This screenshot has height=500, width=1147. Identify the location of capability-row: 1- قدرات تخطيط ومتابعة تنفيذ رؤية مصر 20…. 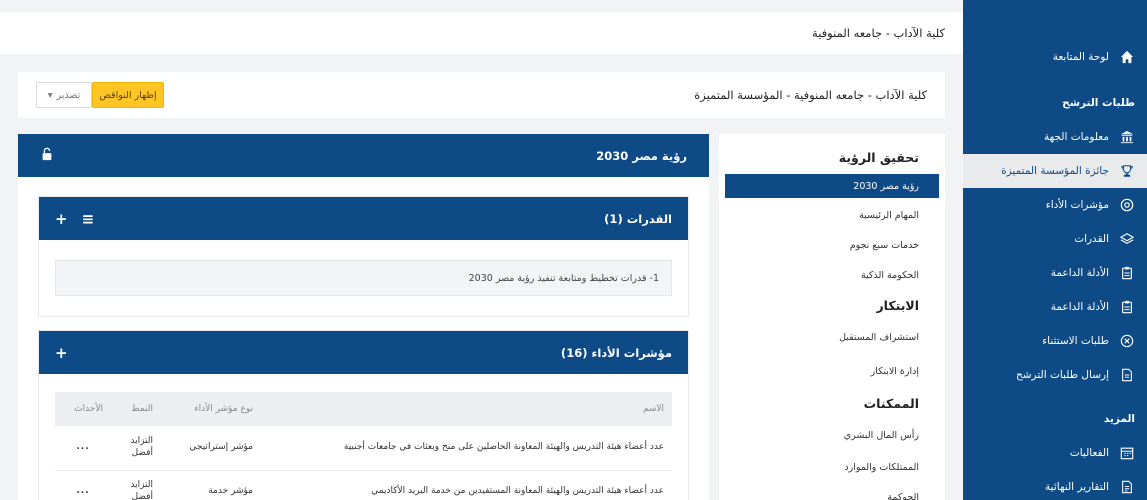
(363, 278).